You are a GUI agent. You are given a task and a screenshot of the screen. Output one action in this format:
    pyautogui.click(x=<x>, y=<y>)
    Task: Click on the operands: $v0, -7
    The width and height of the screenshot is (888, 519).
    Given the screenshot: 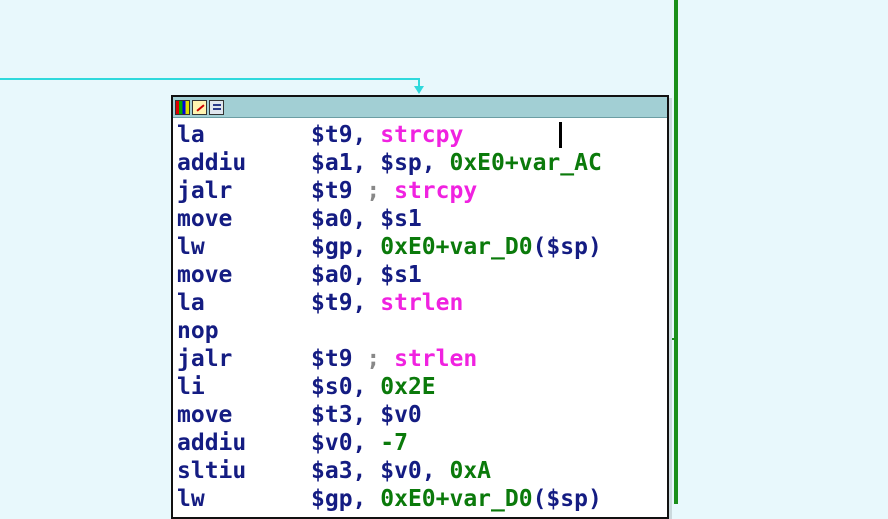 What is the action you would take?
    pyautogui.click(x=359, y=443)
    